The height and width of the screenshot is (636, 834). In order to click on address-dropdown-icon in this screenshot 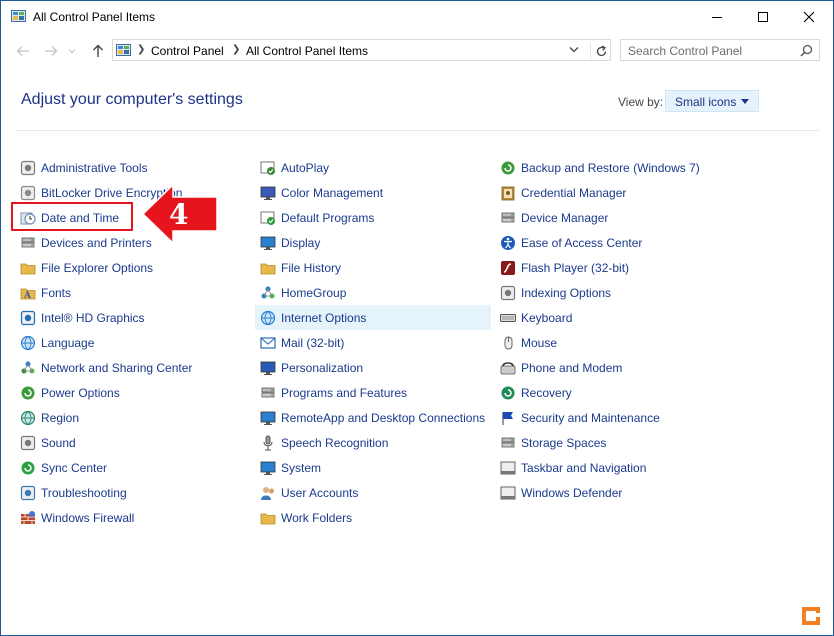, I will do `click(574, 49)`.